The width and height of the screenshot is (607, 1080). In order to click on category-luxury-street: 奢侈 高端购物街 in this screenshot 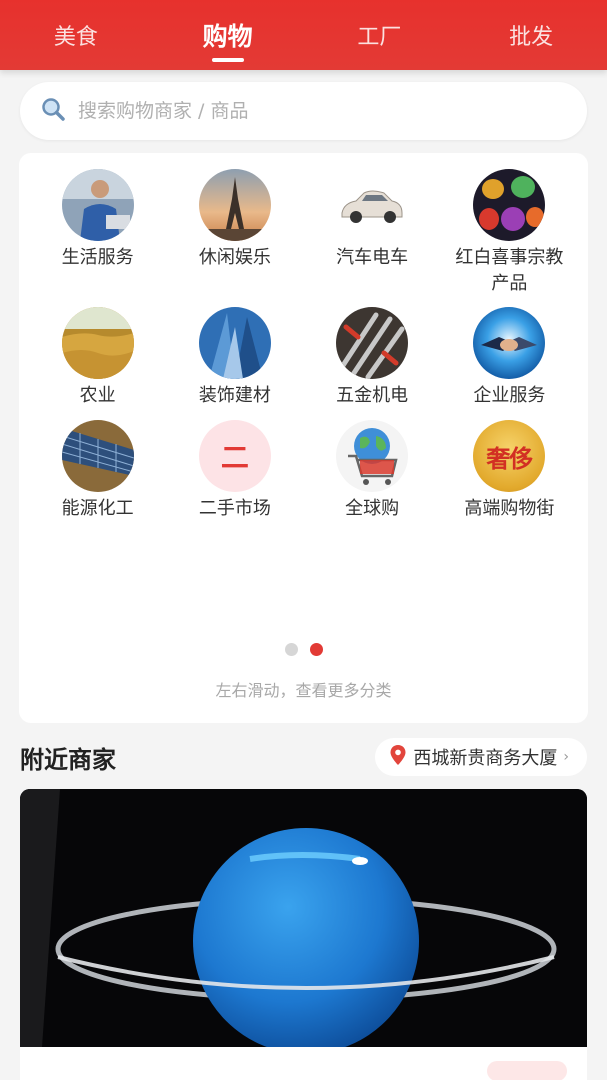, I will do `click(509, 476)`.